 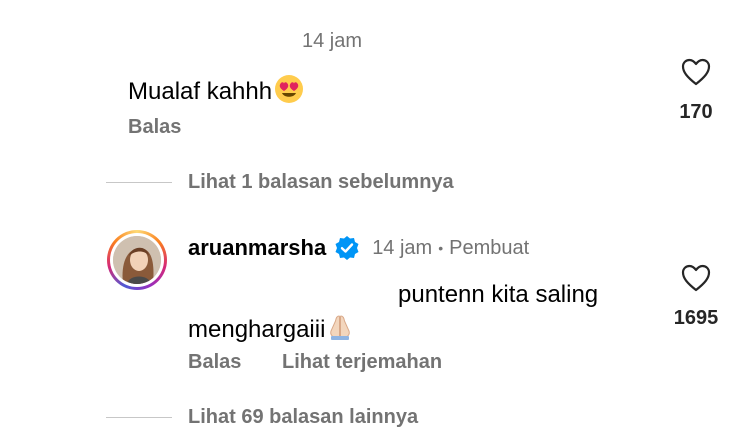 I want to click on avatar, so click(x=137, y=260).